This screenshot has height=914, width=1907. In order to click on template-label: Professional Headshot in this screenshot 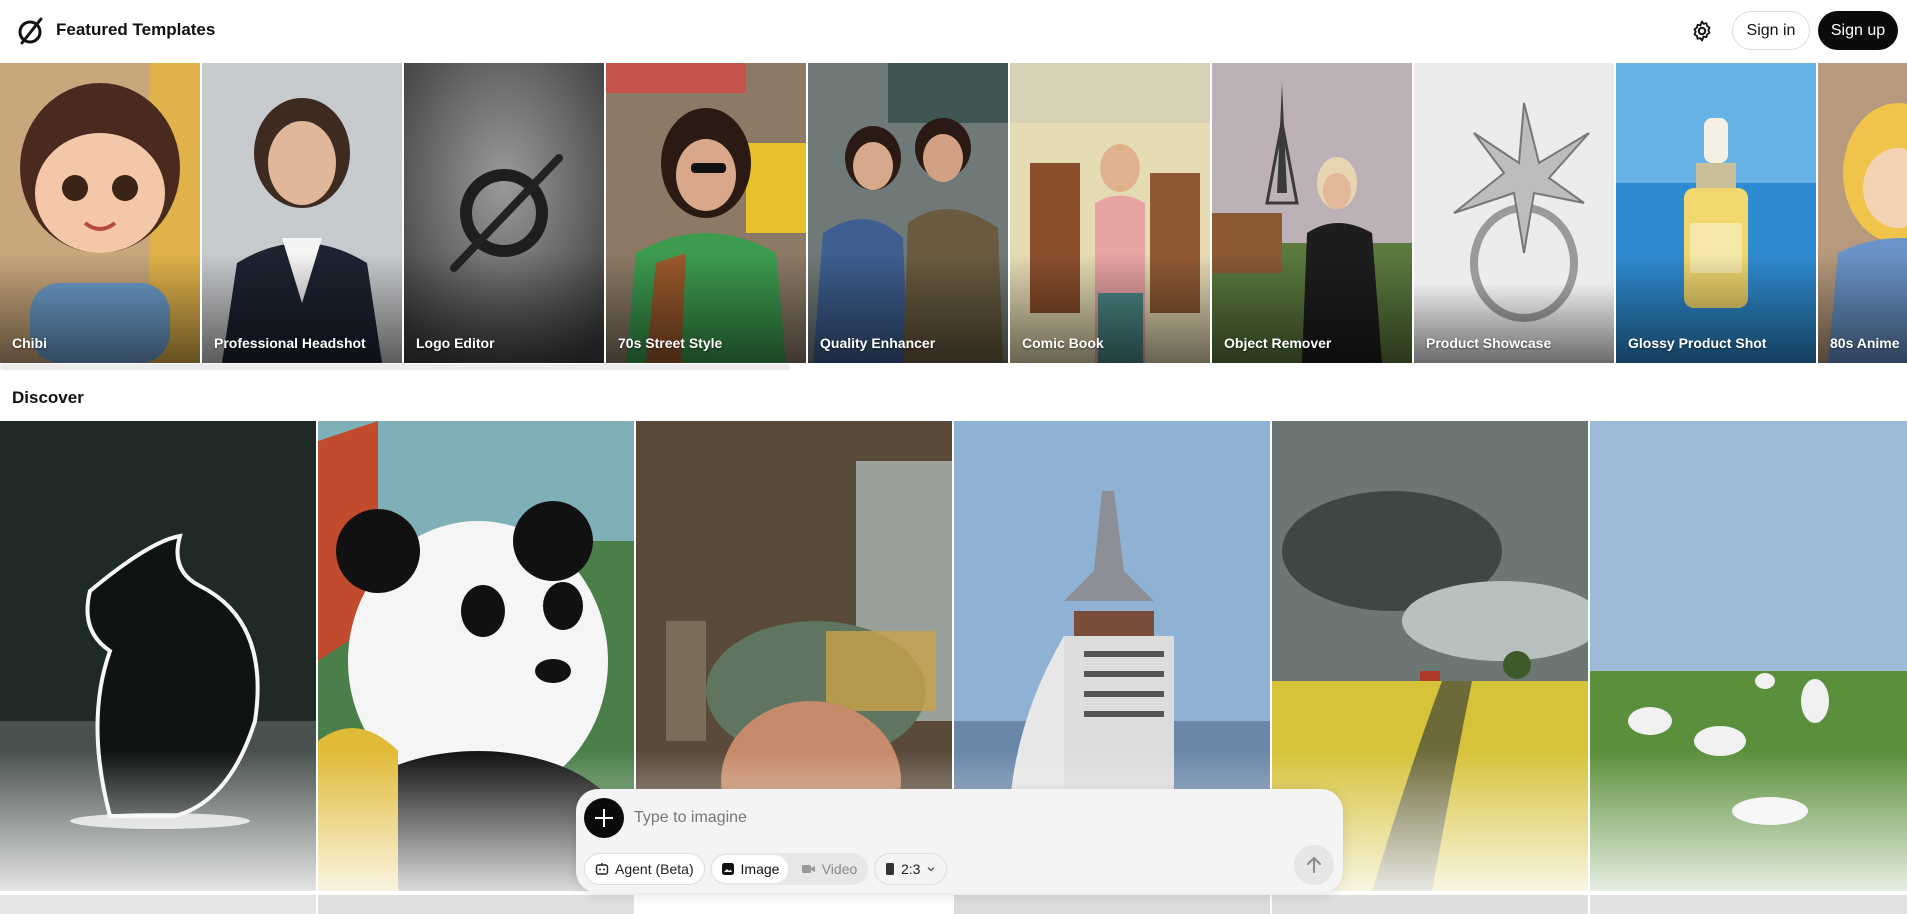, I will do `click(290, 343)`.